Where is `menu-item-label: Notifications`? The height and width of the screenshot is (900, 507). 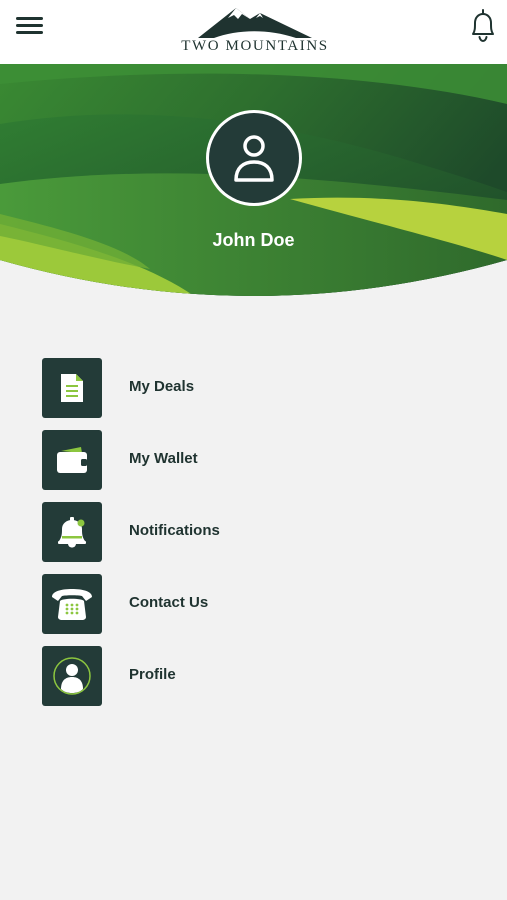 menu-item-label: Notifications is located at coordinates (174, 530).